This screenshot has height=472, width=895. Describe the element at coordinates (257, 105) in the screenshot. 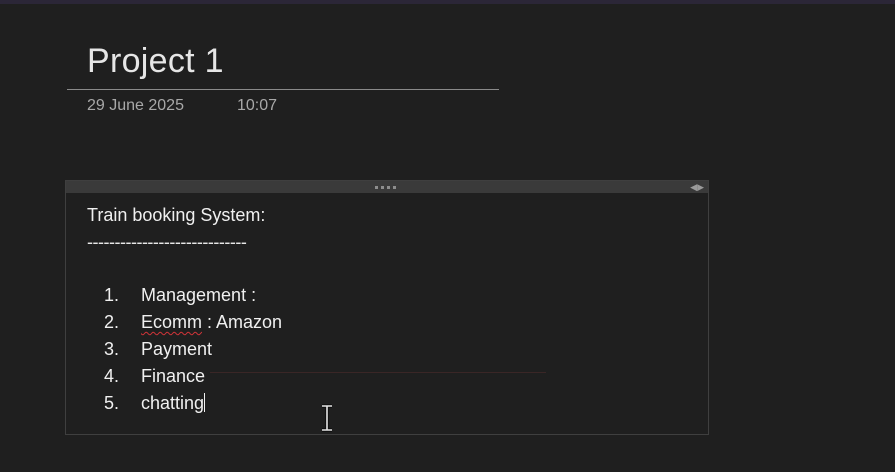

I see `page-time: 10:07` at that location.